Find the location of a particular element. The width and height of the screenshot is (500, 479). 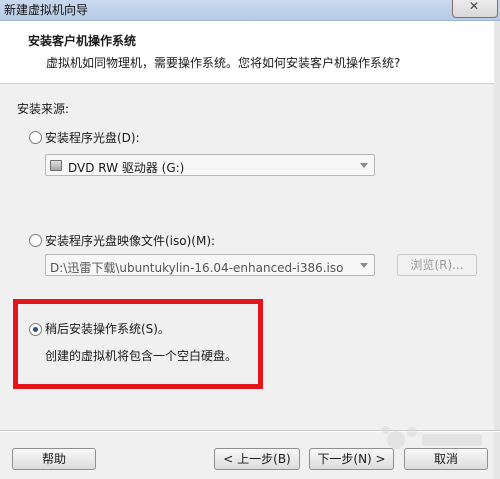

help-button: 帮助 is located at coordinates (54, 459).